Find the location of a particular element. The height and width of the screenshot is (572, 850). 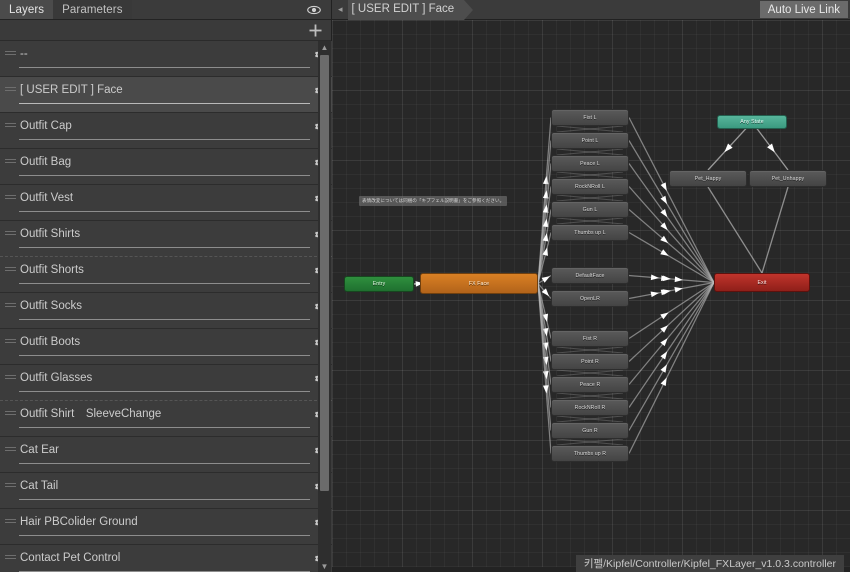

layer-row: -- is located at coordinates (166, 59).